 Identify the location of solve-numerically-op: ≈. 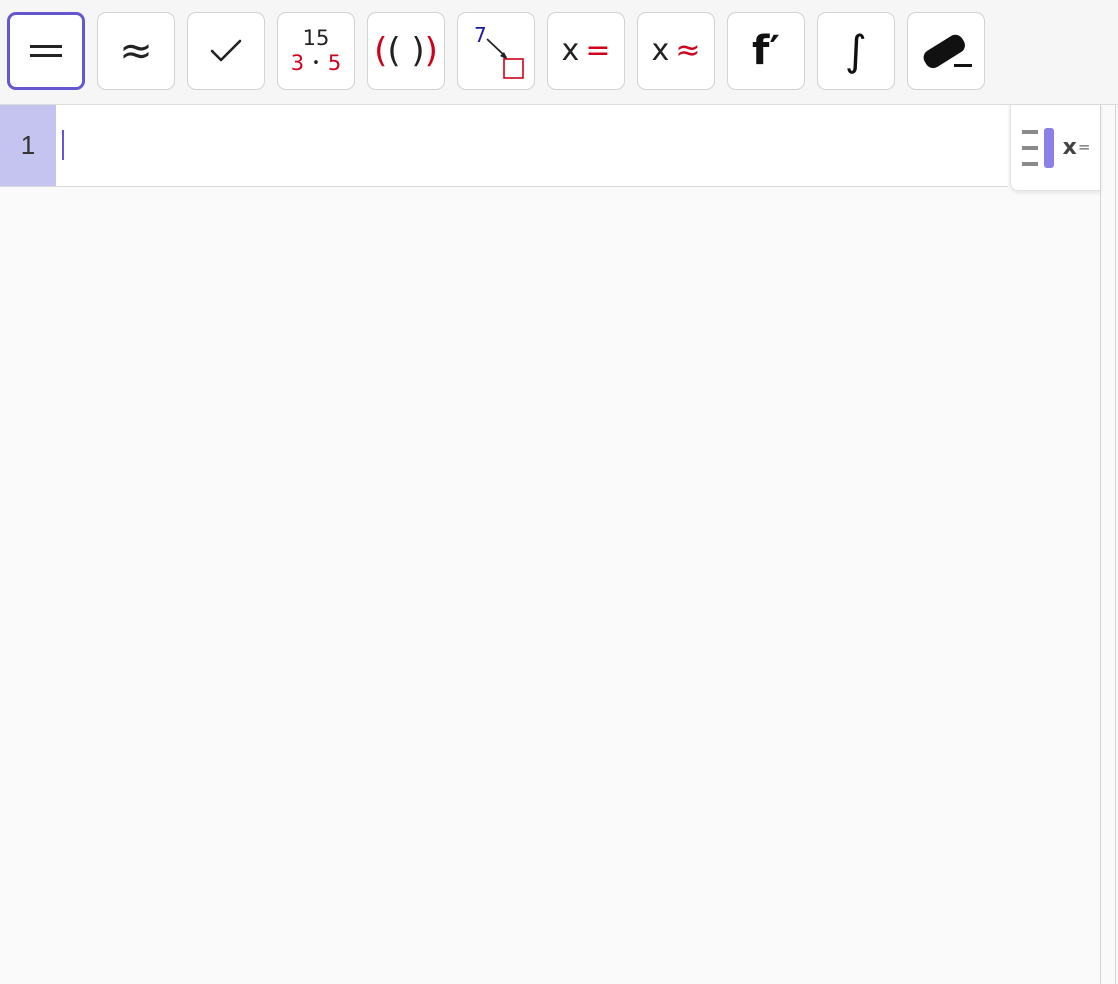
(688, 50).